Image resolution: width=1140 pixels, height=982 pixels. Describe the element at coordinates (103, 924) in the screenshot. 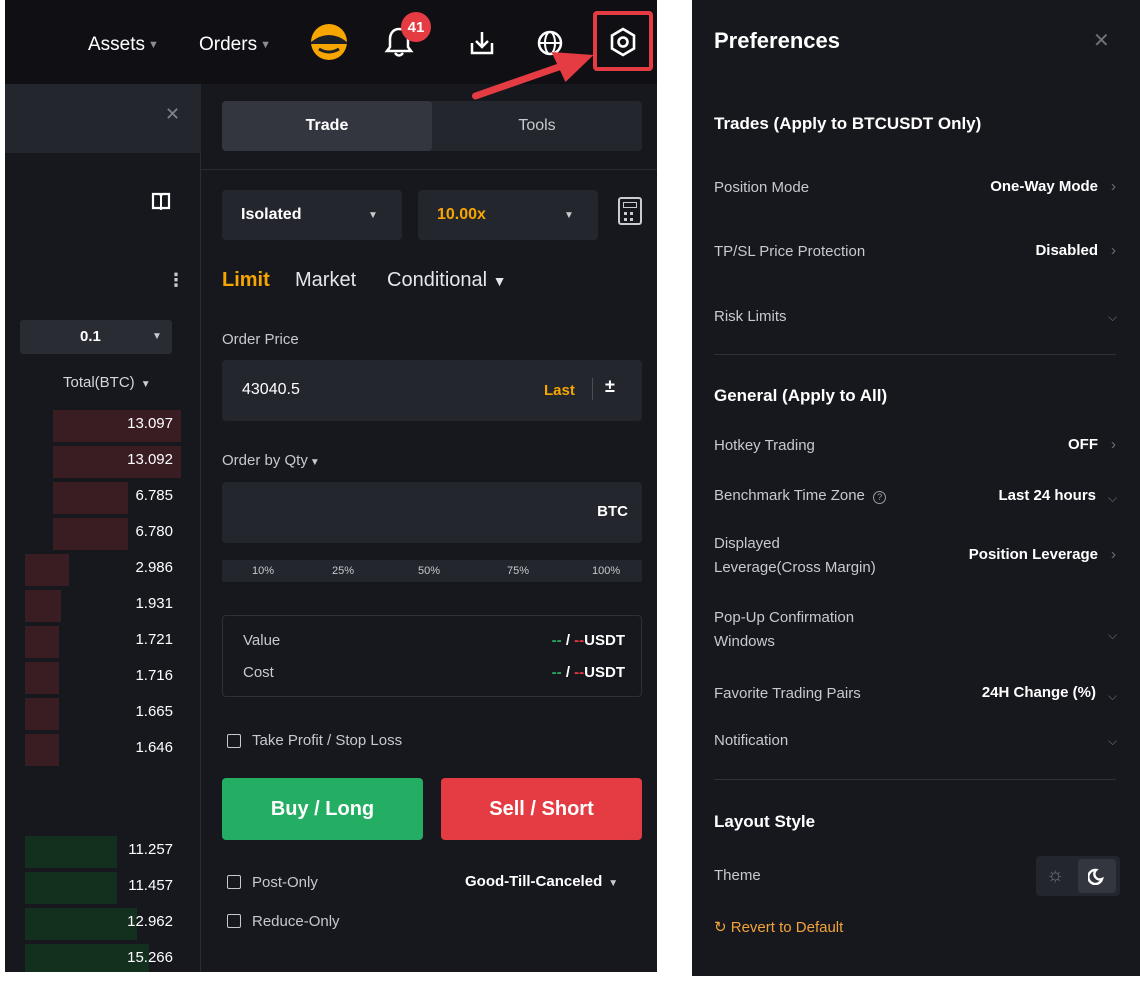

I see `bid-row: 12.962` at that location.